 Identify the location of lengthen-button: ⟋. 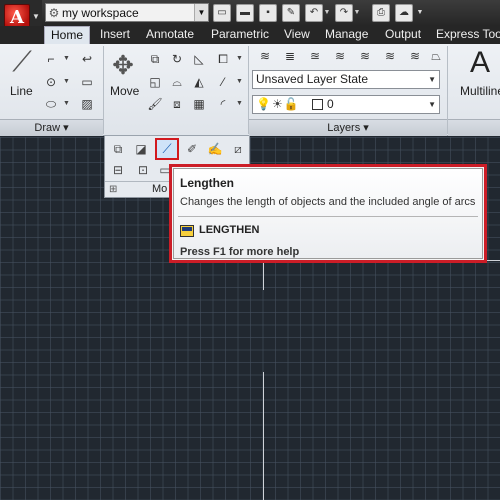
(167, 149).